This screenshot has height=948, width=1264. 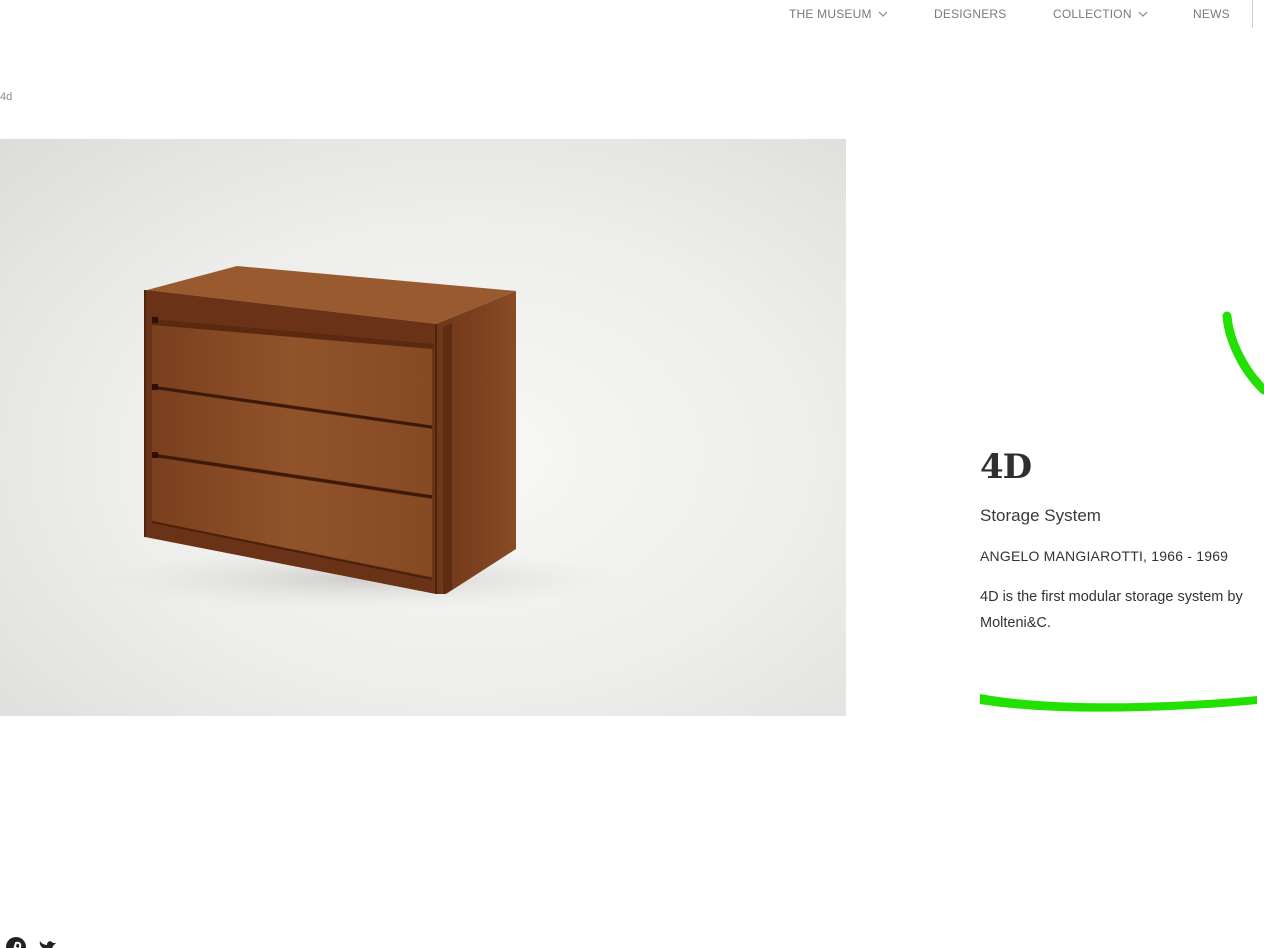 I want to click on annotation-underline, so click(x=1118, y=703).